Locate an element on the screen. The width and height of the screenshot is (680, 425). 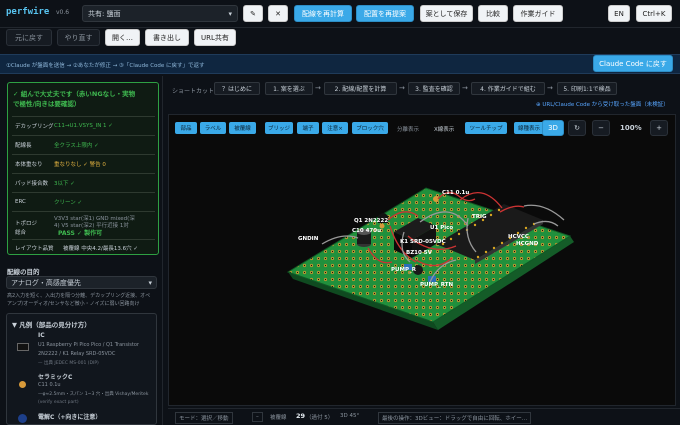
close-button: ✕ is located at coordinates (278, 13).